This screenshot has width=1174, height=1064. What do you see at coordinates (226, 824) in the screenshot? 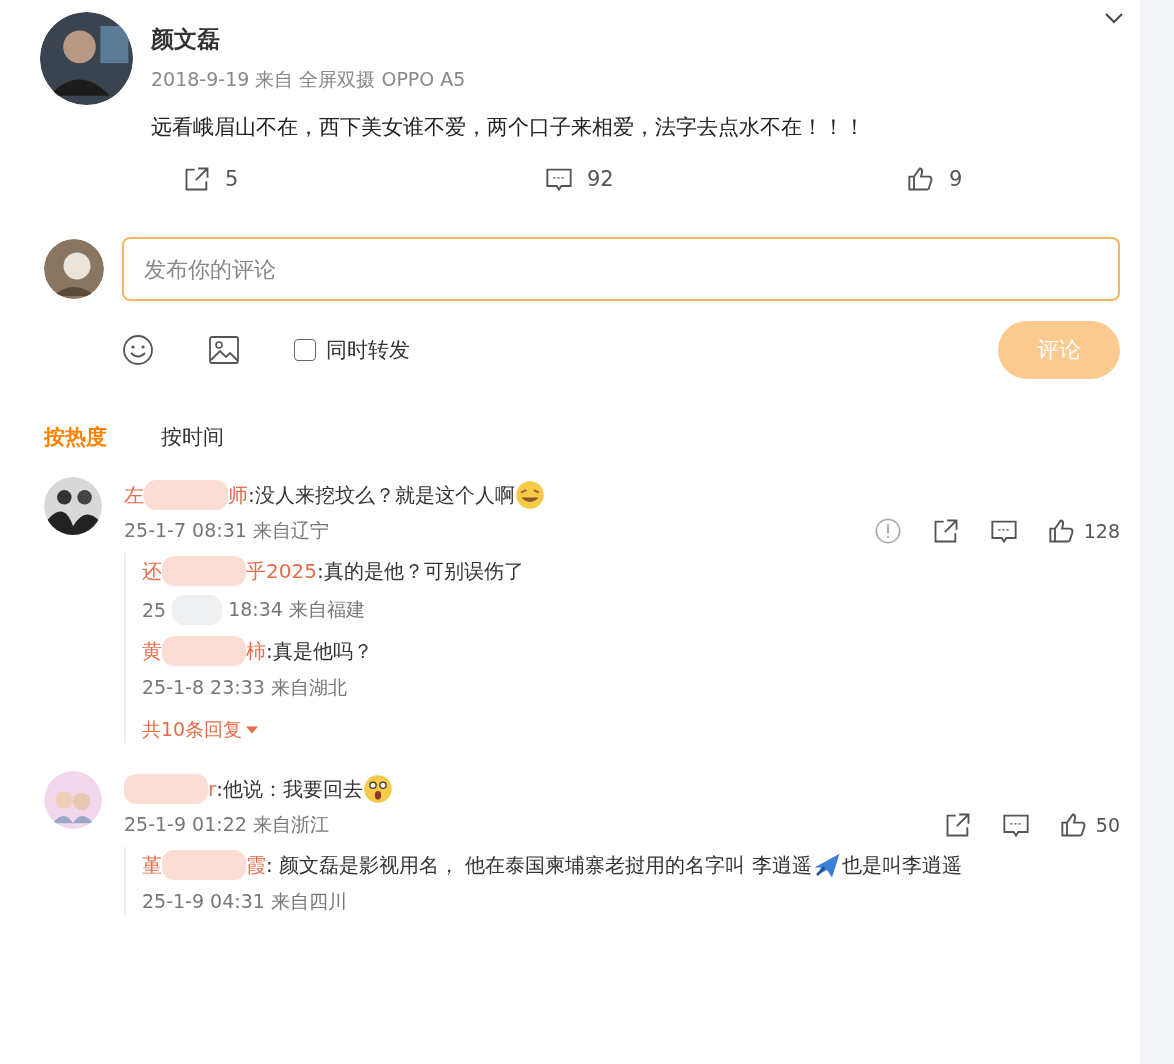
I see `comment-time: 25-1-9 01:22 来自浙江` at bounding box center [226, 824].